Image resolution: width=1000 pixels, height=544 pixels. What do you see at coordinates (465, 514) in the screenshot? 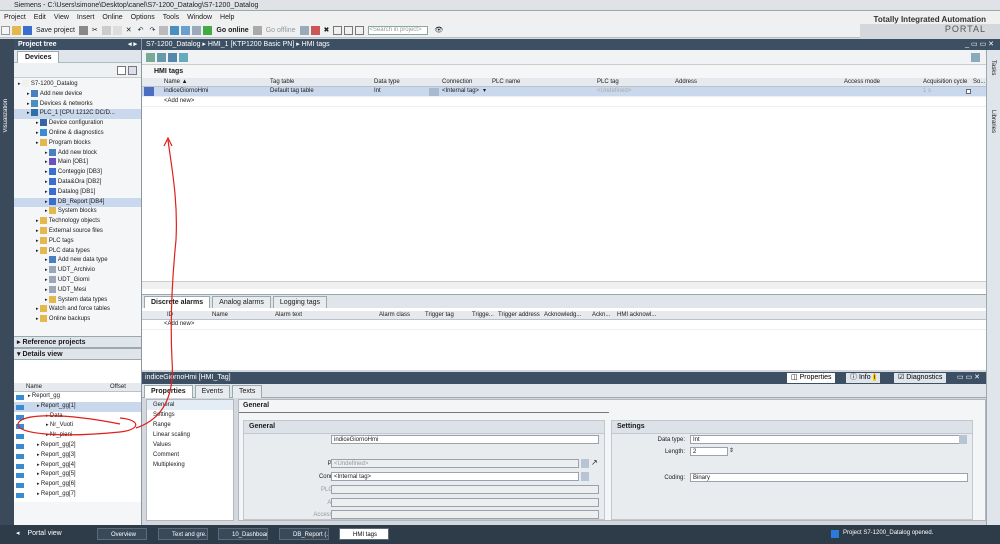
I see `access-field` at bounding box center [465, 514].